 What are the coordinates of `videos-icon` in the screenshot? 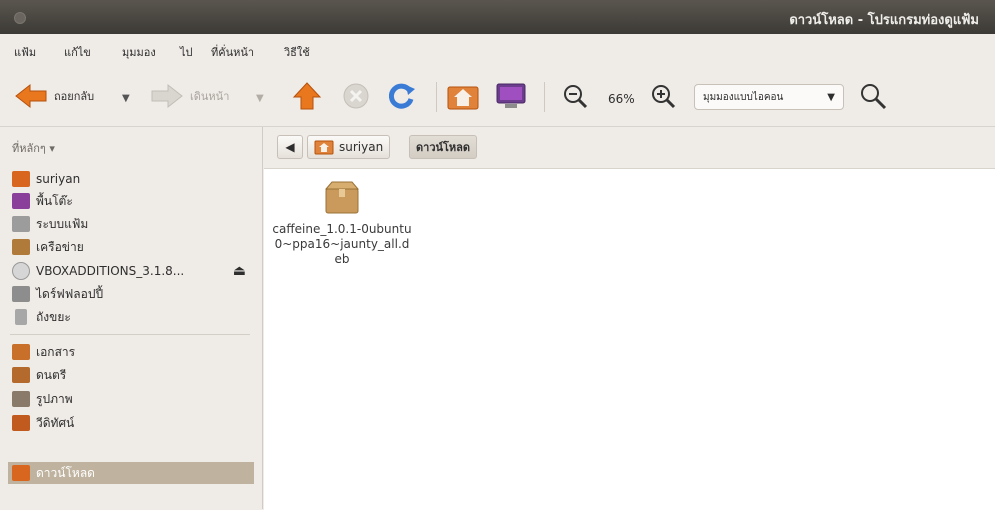 It's located at (21, 423).